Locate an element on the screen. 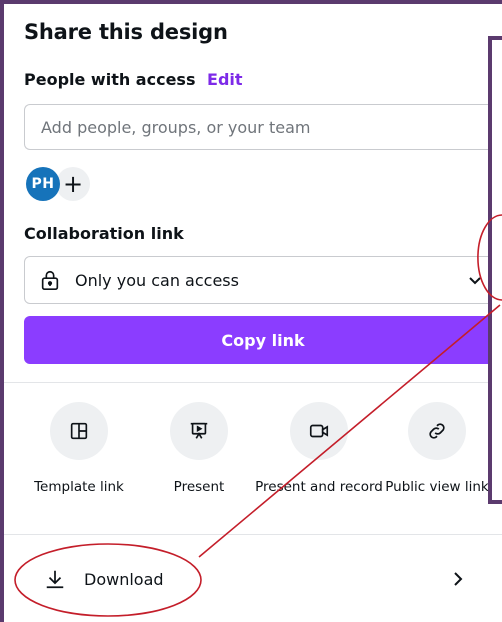 The height and width of the screenshot is (622, 502). avatar-initials: PH is located at coordinates (43, 184).